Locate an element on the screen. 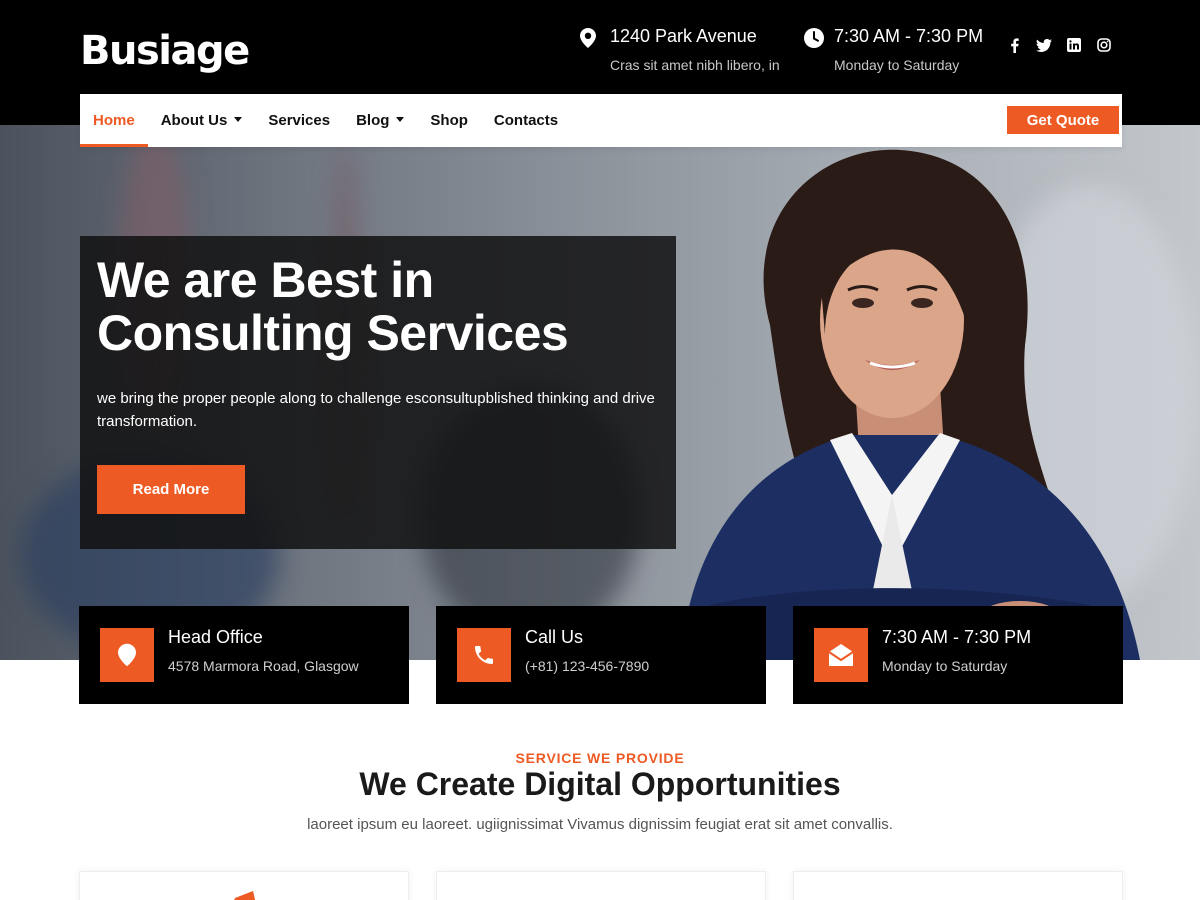  info-card-sub: Monday to Saturday is located at coordinates (945, 666).